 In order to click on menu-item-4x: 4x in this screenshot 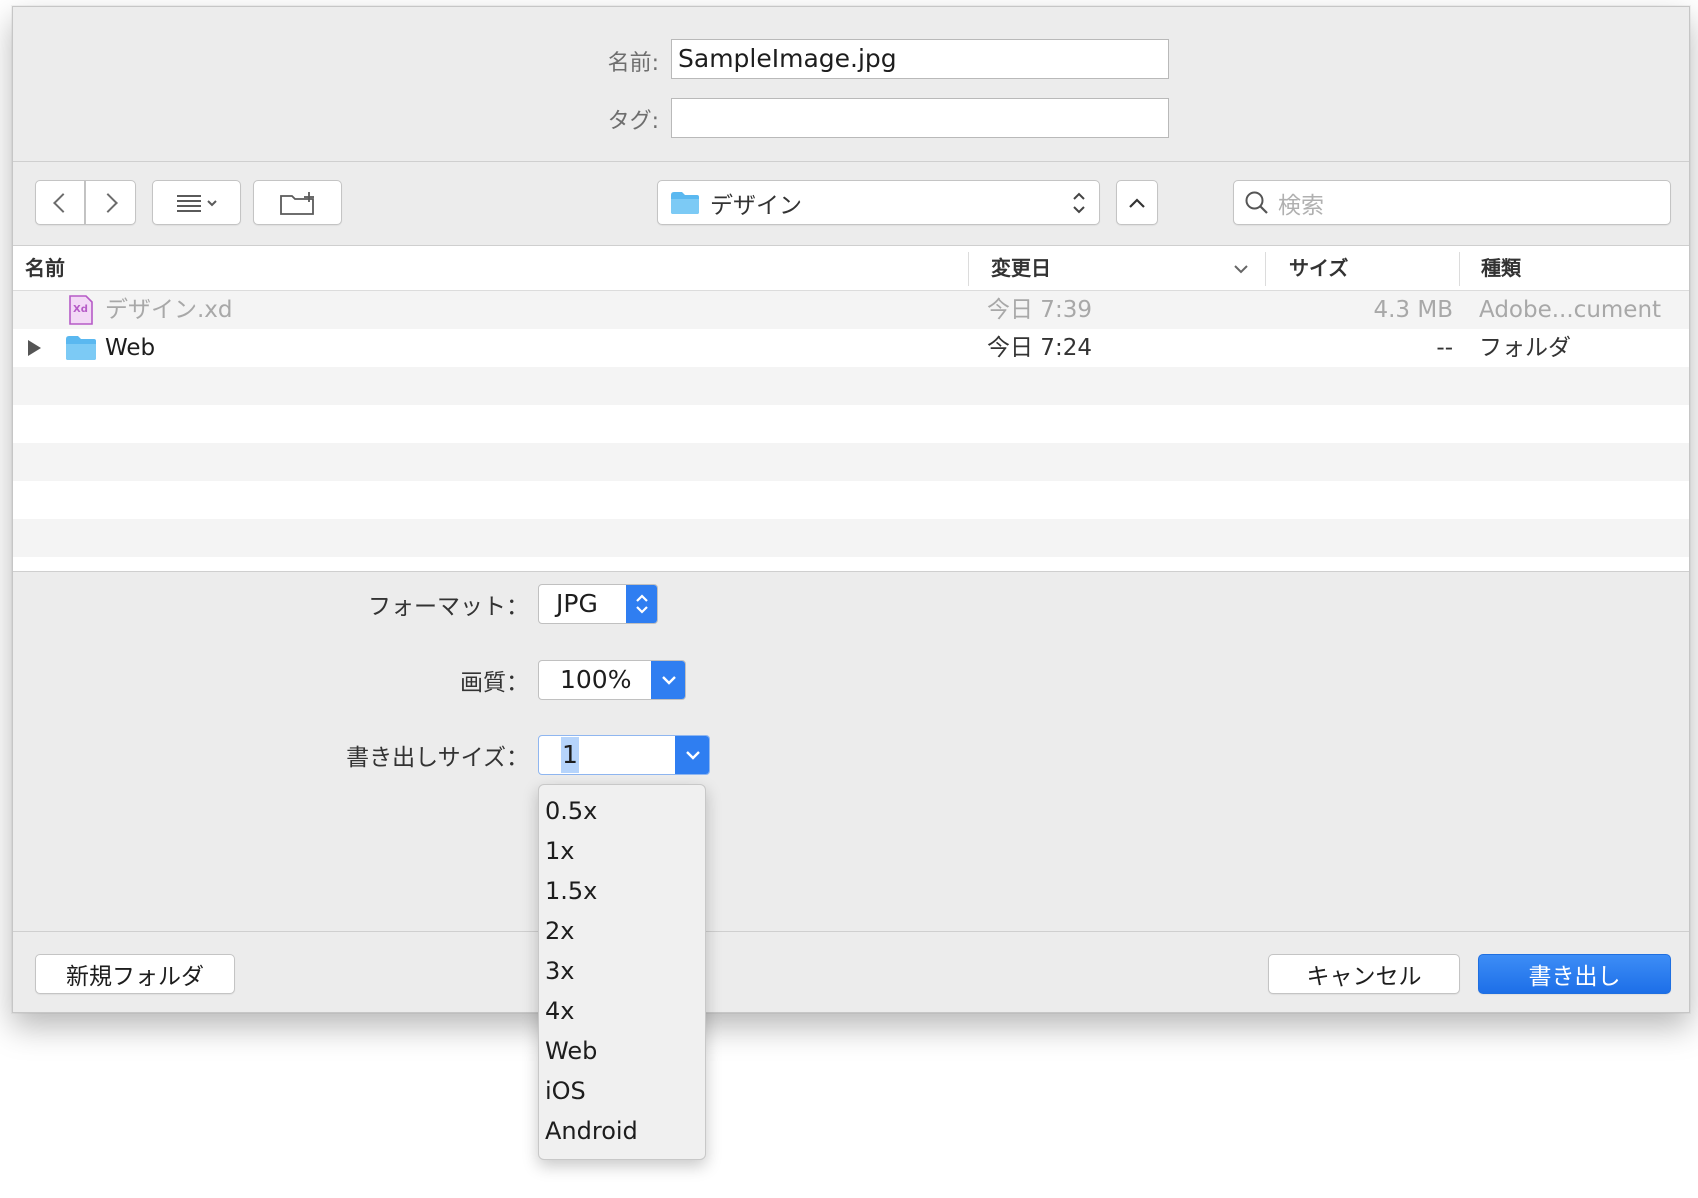, I will do `click(559, 1011)`.